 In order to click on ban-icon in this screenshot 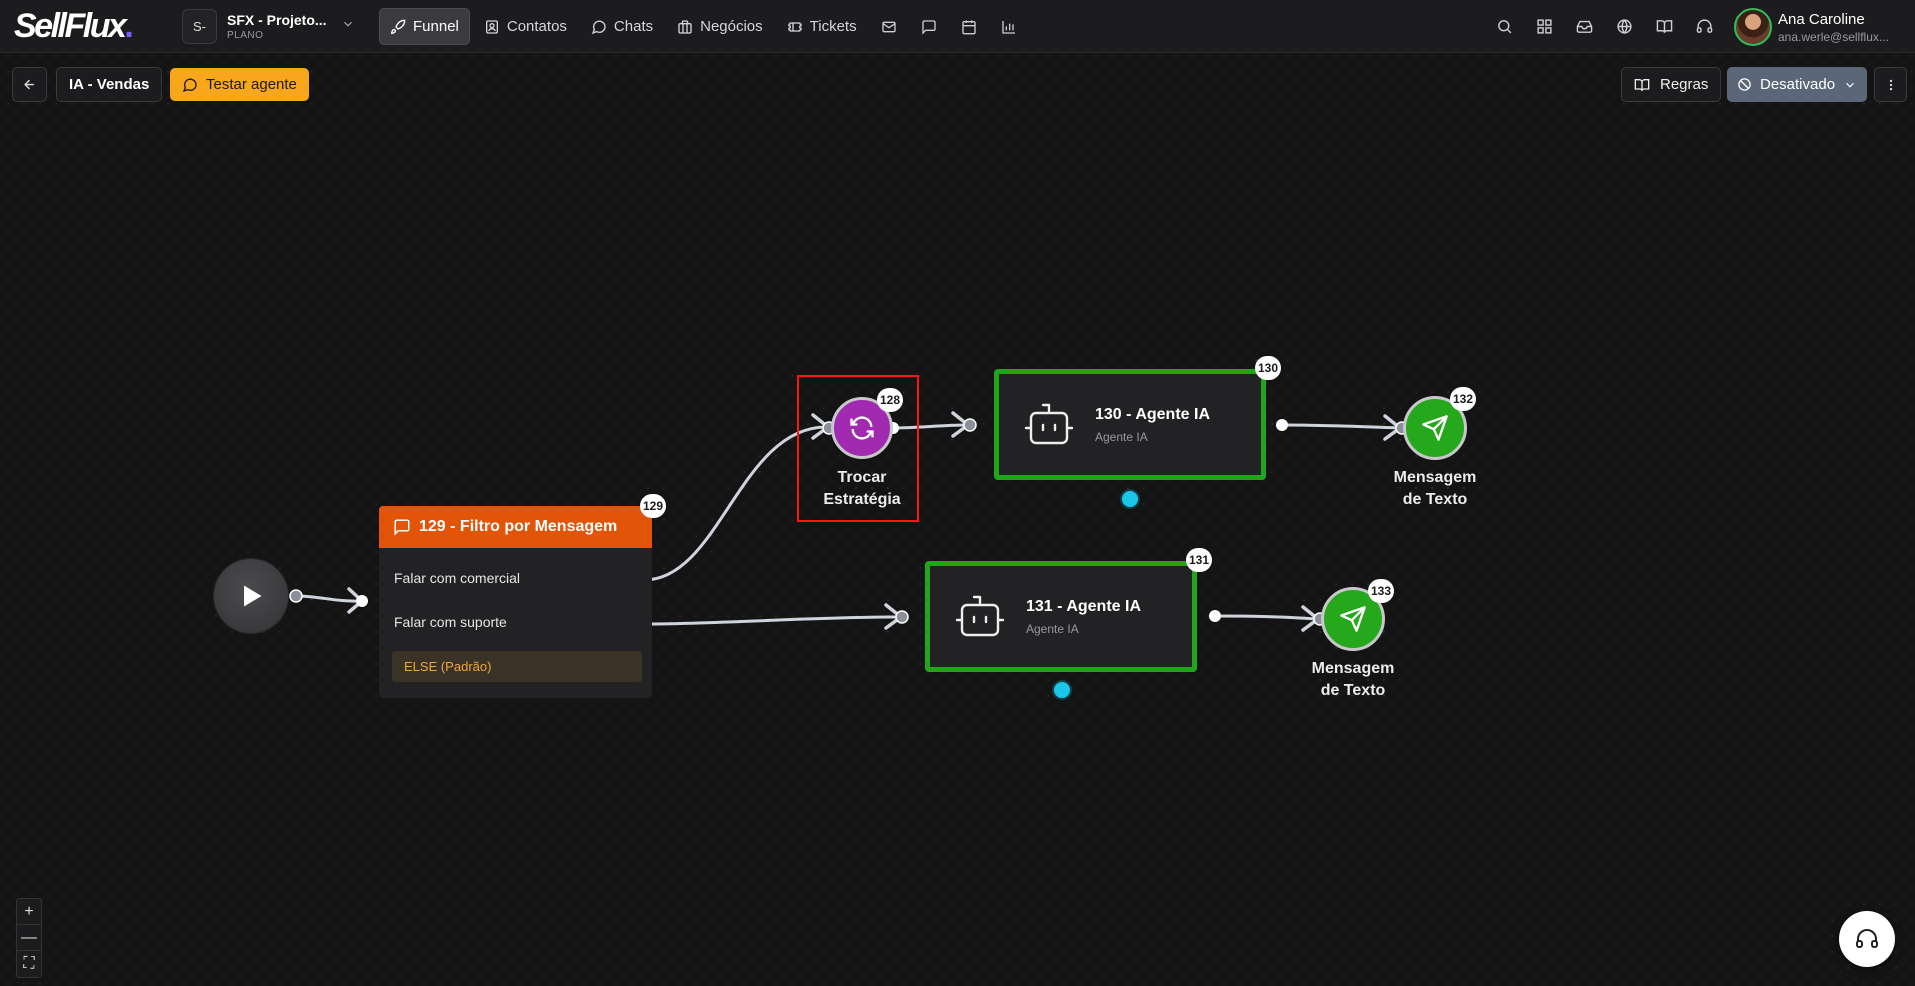, I will do `click(1744, 84)`.